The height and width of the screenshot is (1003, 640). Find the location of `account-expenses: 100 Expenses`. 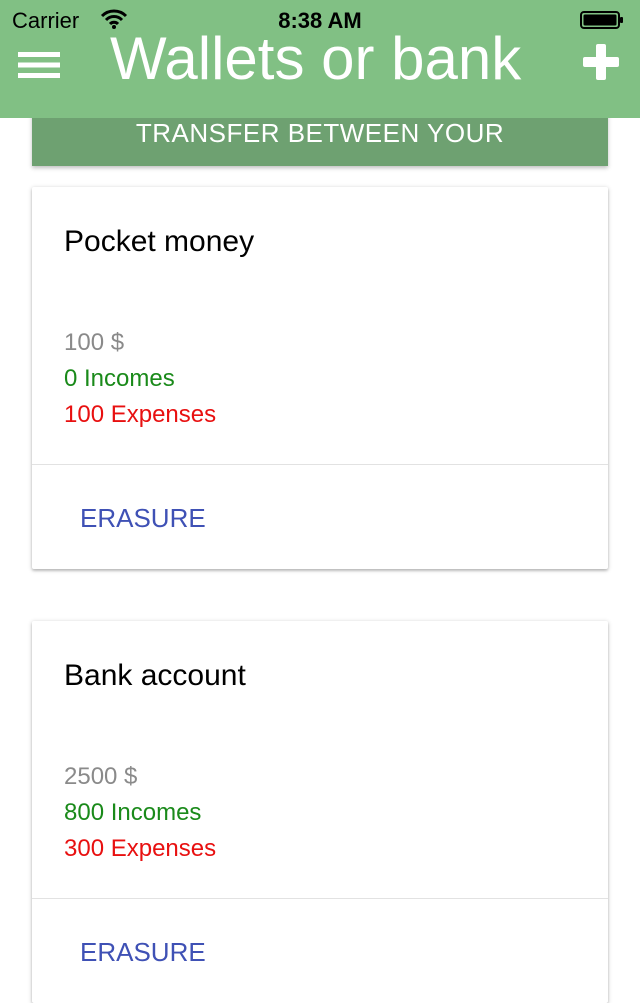

account-expenses: 100 Expenses is located at coordinates (140, 414).